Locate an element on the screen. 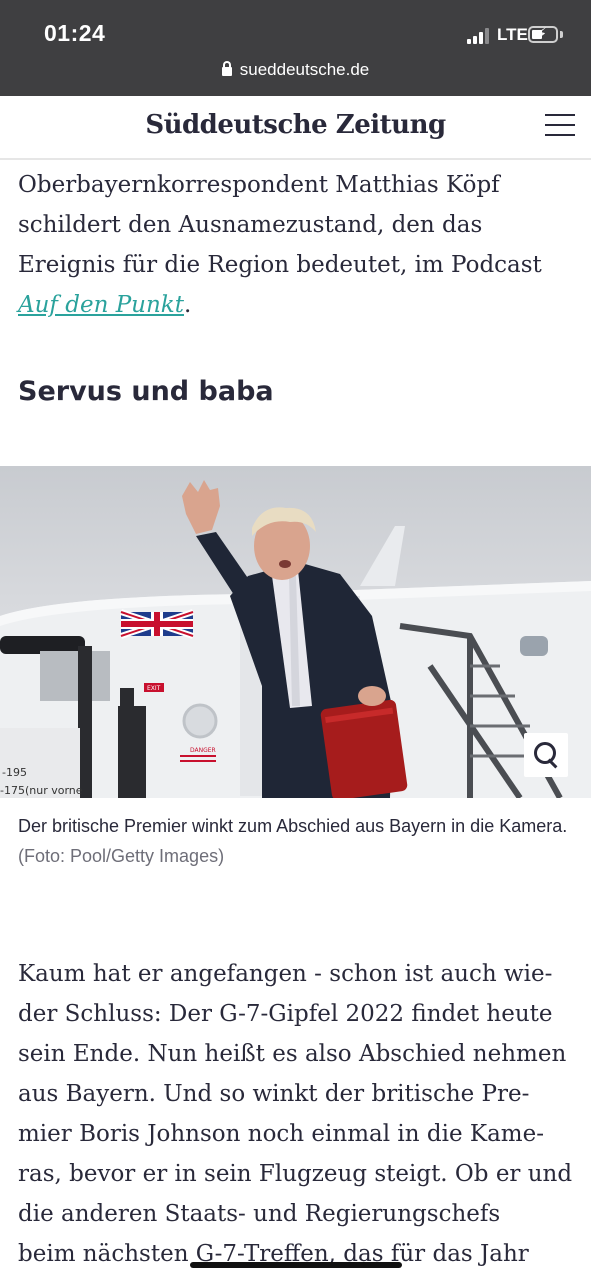 Image resolution: width=591 pixels, height=1280 pixels. battery-cap is located at coordinates (561, 34).